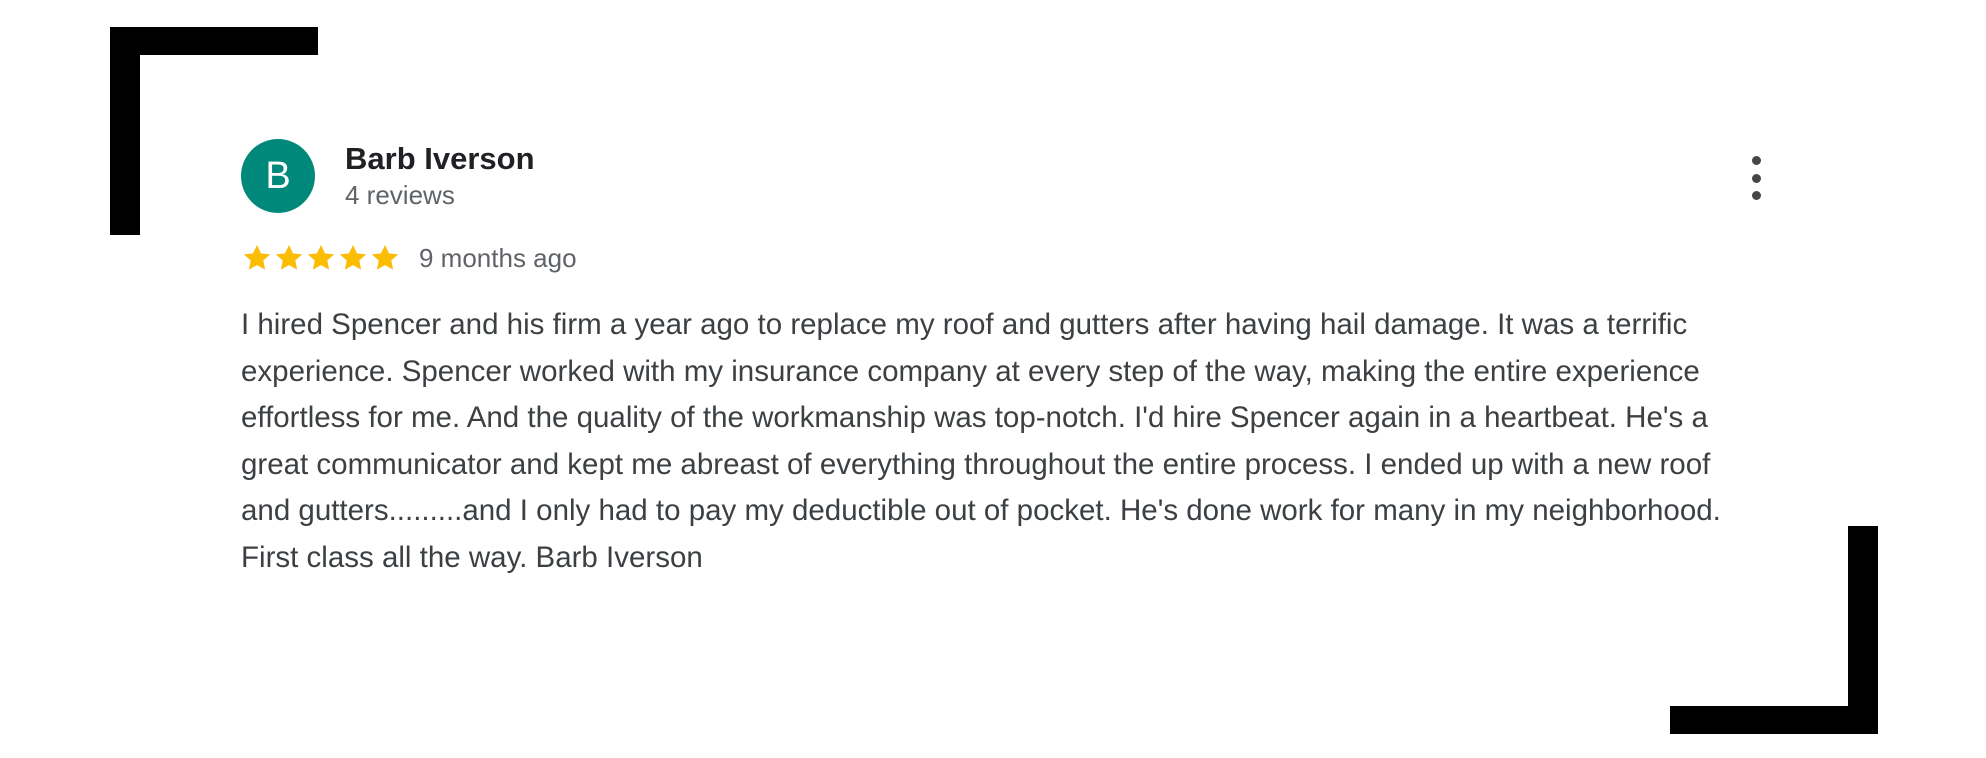 The height and width of the screenshot is (758, 1986). Describe the element at coordinates (1006, 258) in the screenshot. I see `rating-row: 9 months ago` at that location.